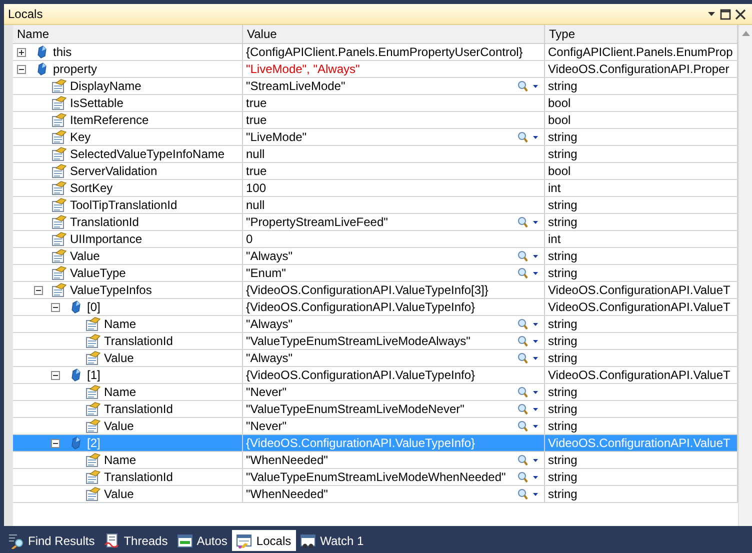 The image size is (752, 553). Describe the element at coordinates (375, 324) in the screenshot. I see `tree-row: Name "Always" string` at that location.